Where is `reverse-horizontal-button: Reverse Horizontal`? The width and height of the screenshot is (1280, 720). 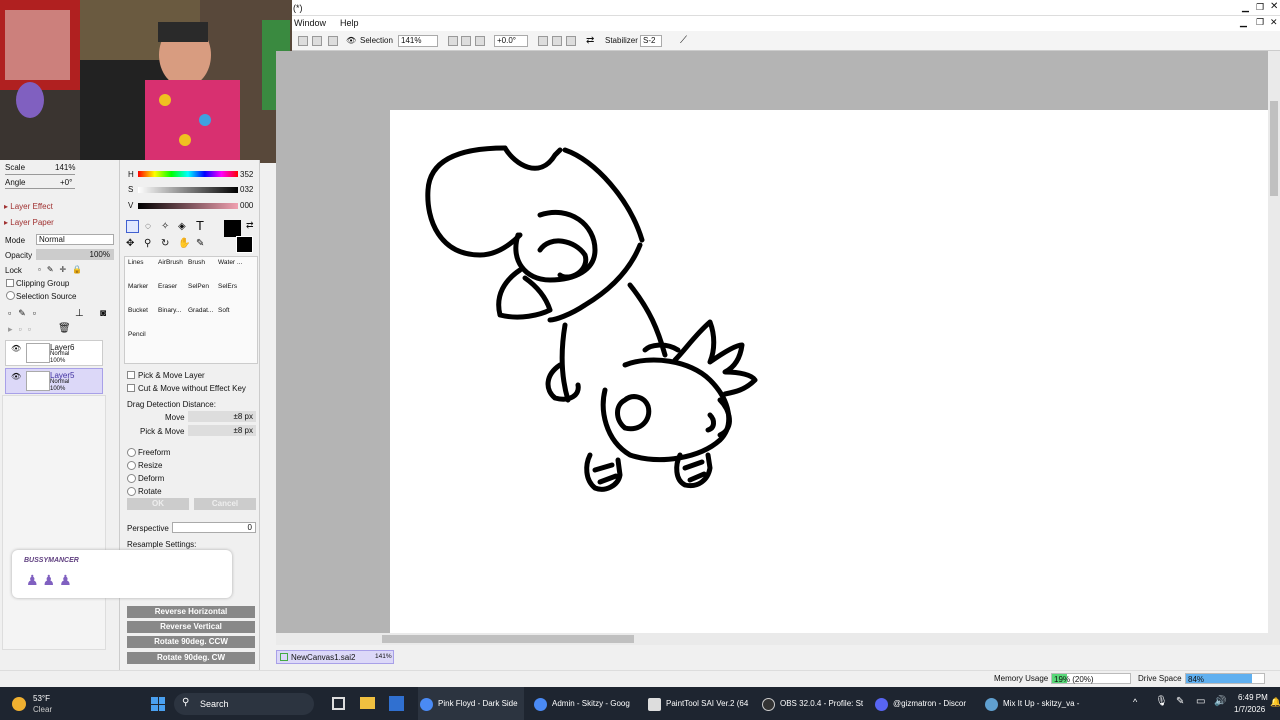 reverse-horizontal-button: Reverse Horizontal is located at coordinates (191, 612).